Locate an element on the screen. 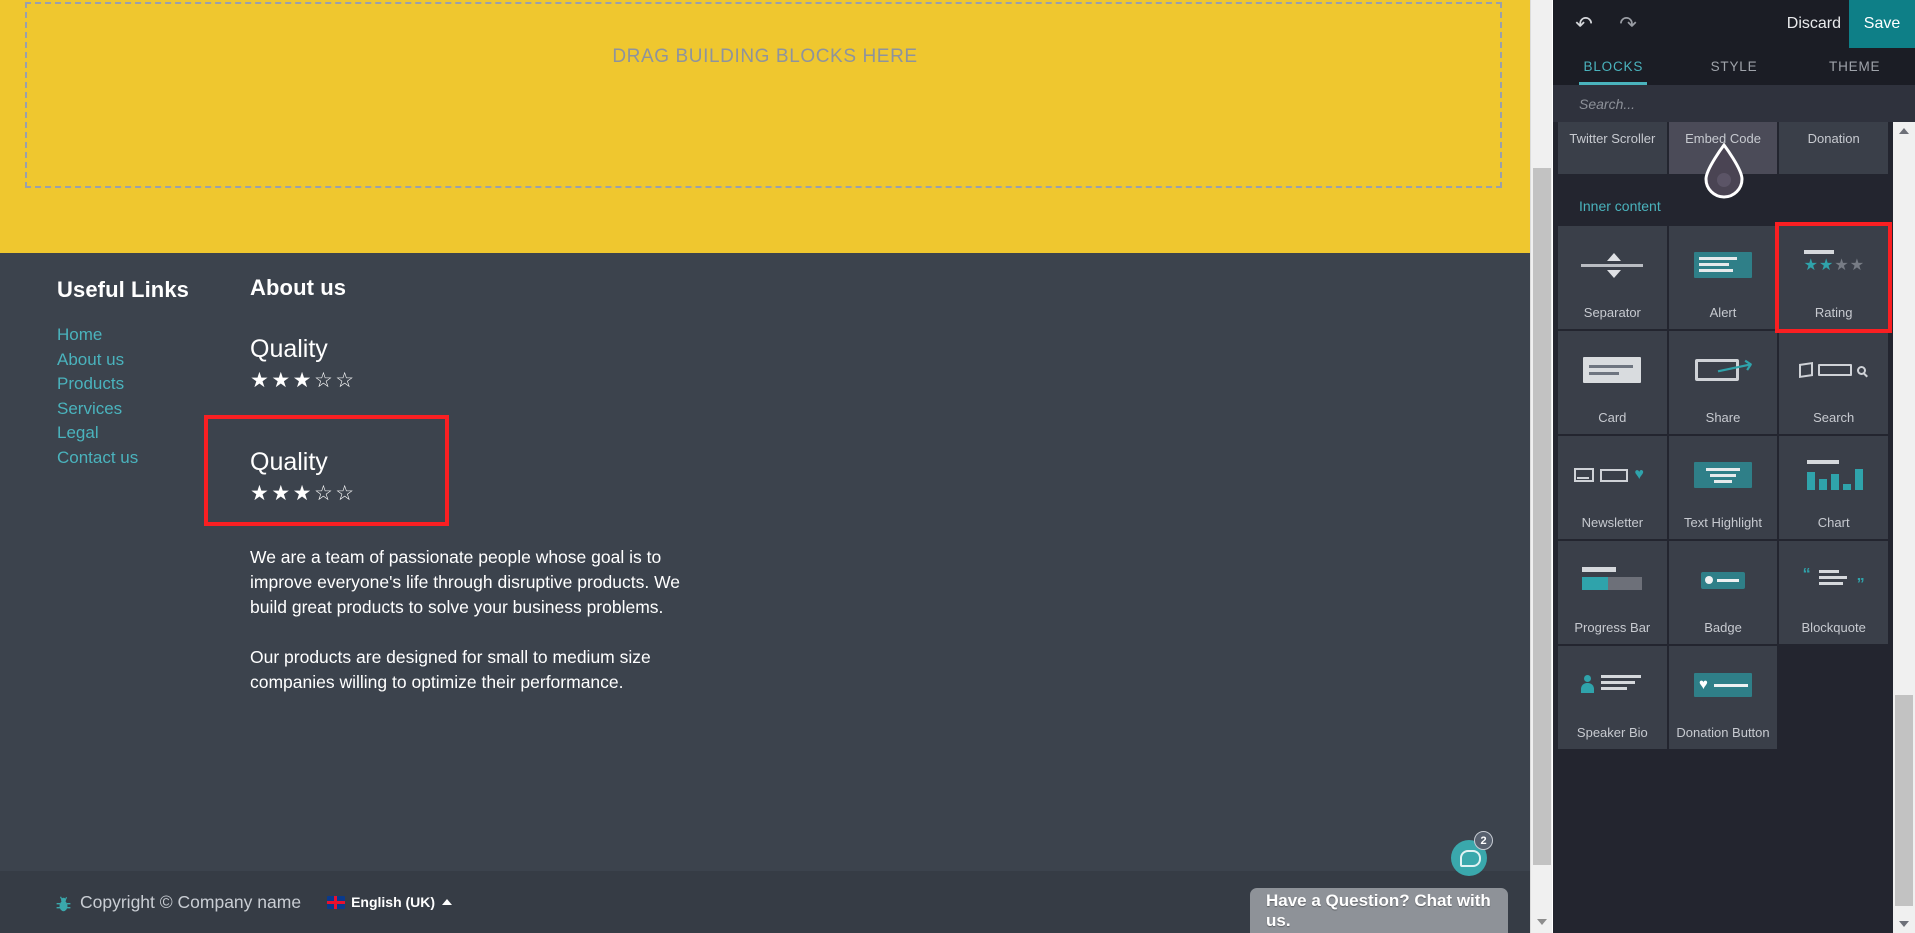 The width and height of the screenshot is (1915, 933). rating-title: Quality is located at coordinates (289, 462).